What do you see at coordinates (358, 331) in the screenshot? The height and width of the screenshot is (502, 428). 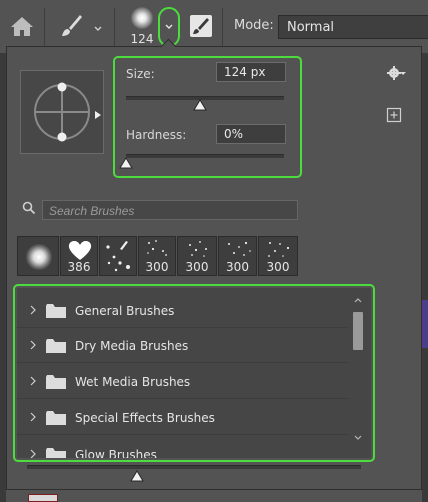 I see `scrollbar-thumb` at bounding box center [358, 331].